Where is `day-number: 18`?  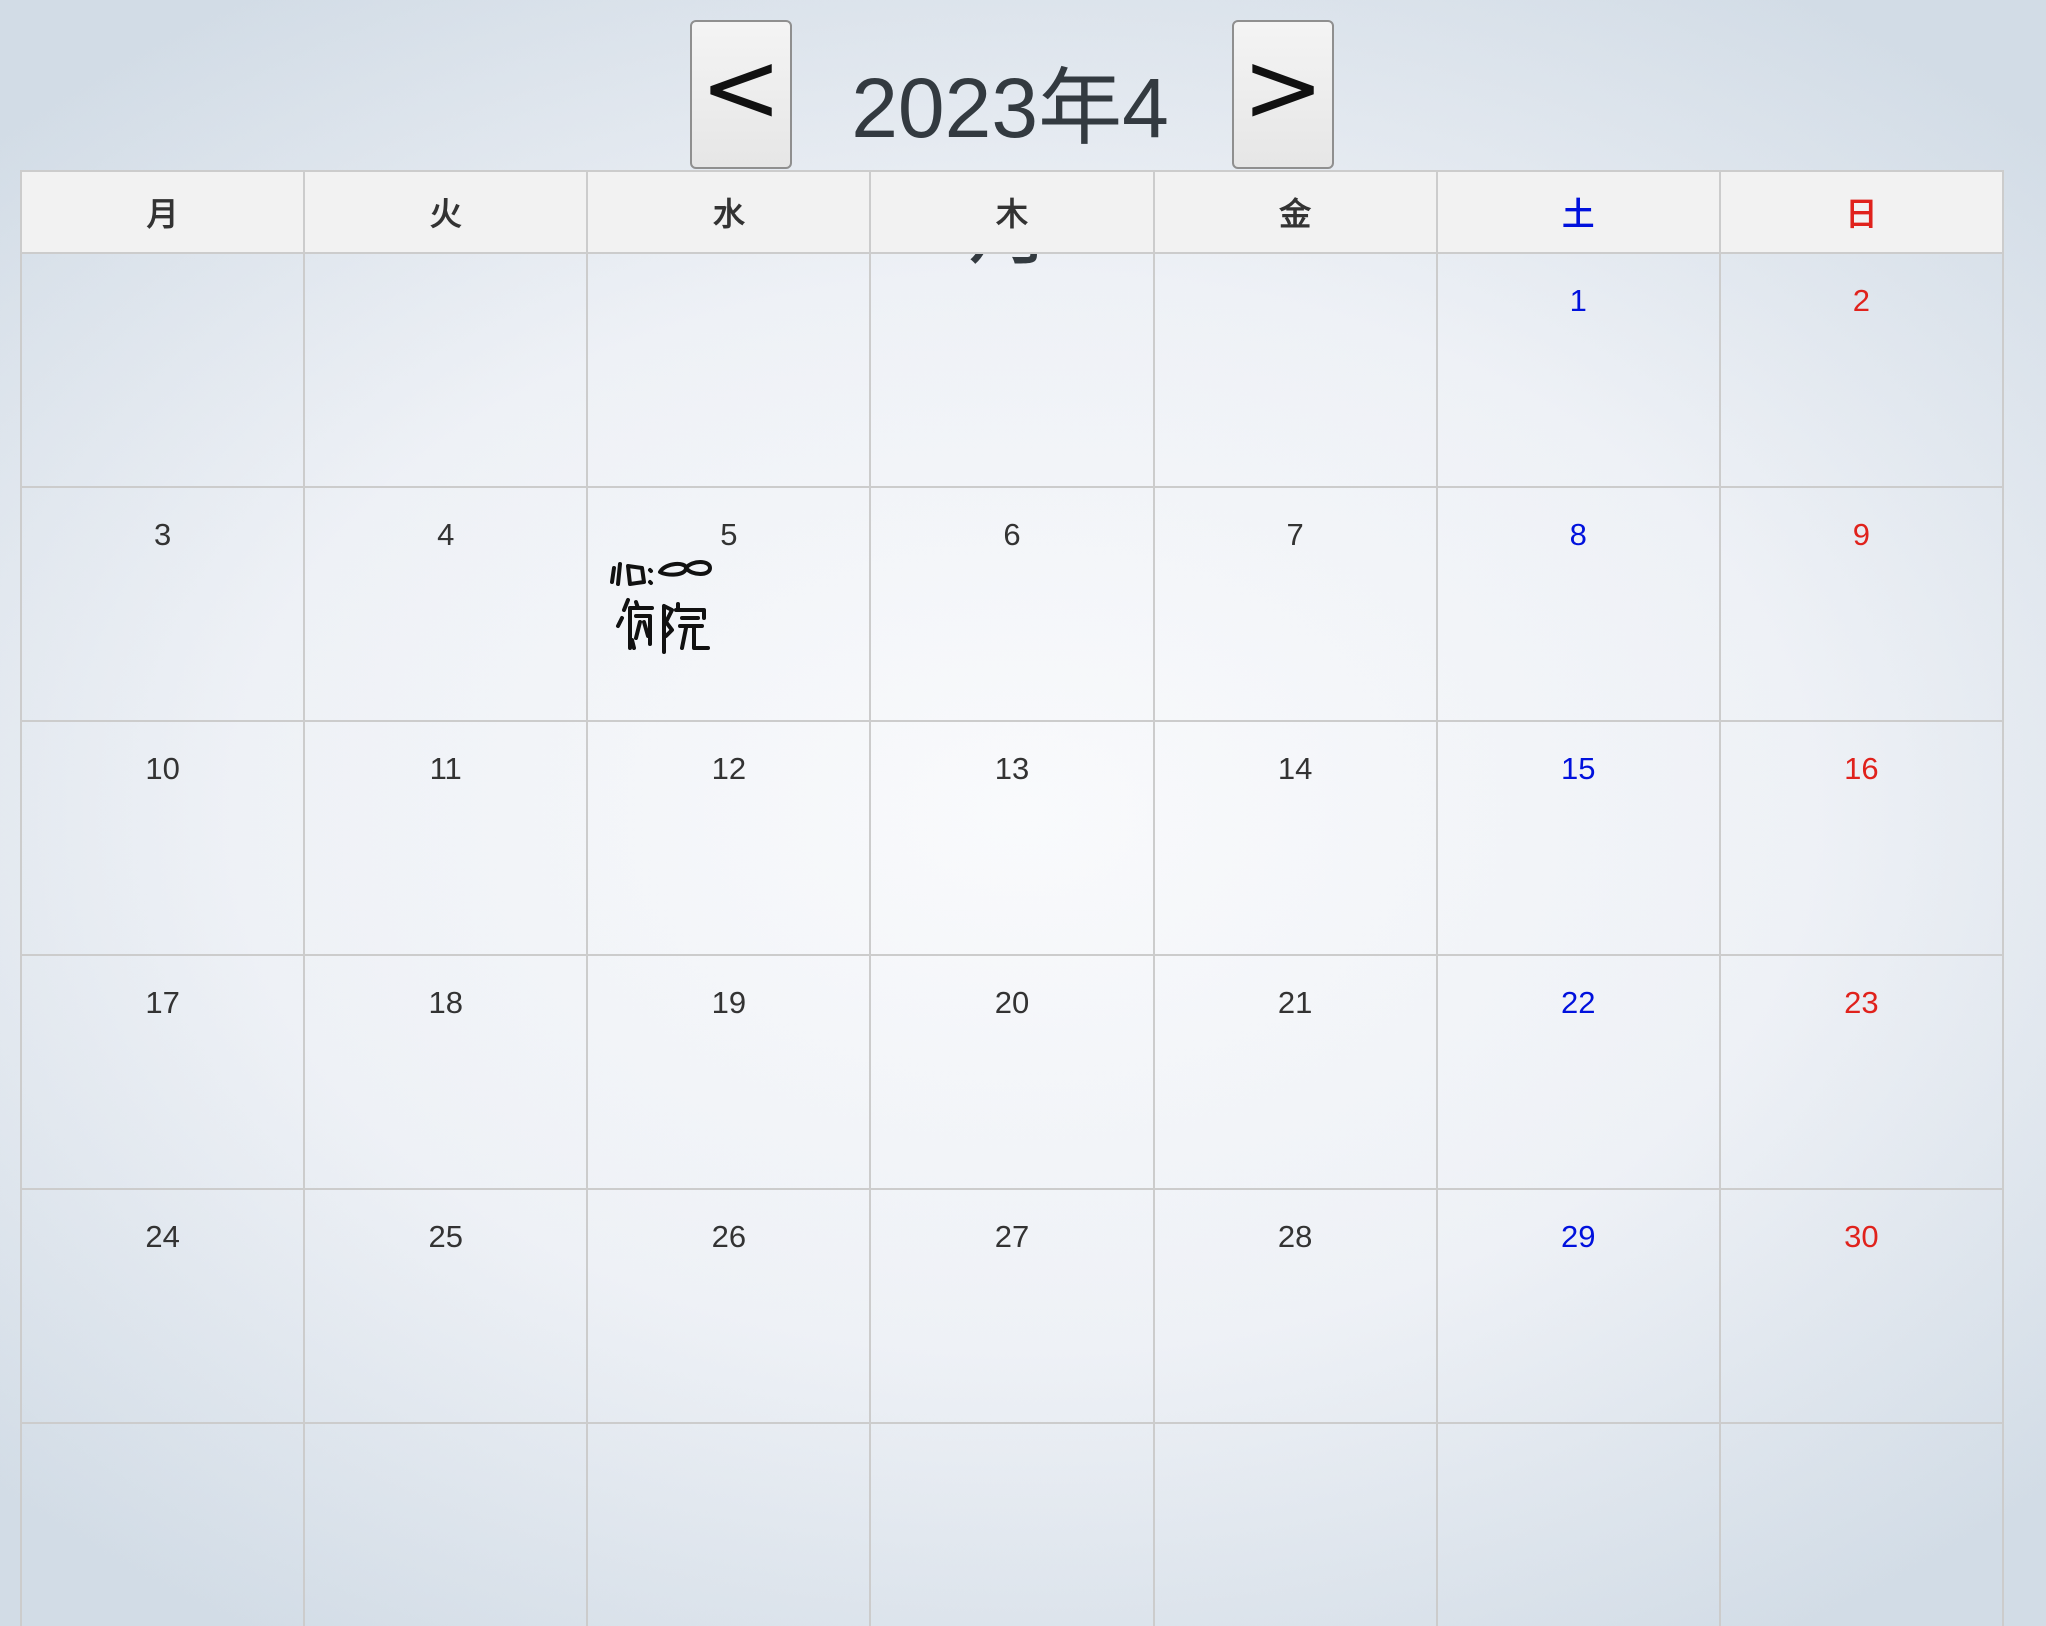
day-number: 18 is located at coordinates (445, 1002).